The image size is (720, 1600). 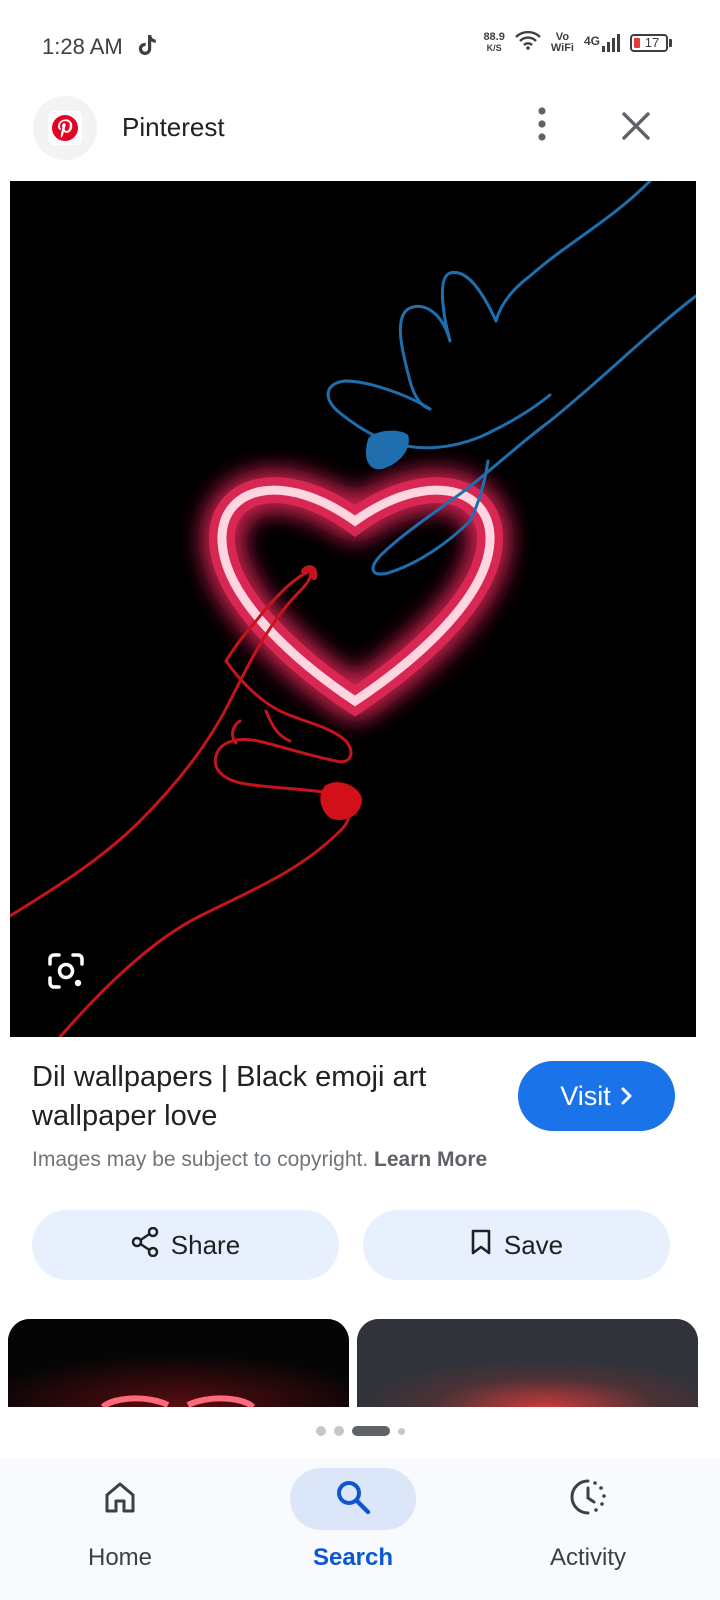 I want to click on site-name: Pinterest, so click(x=173, y=127).